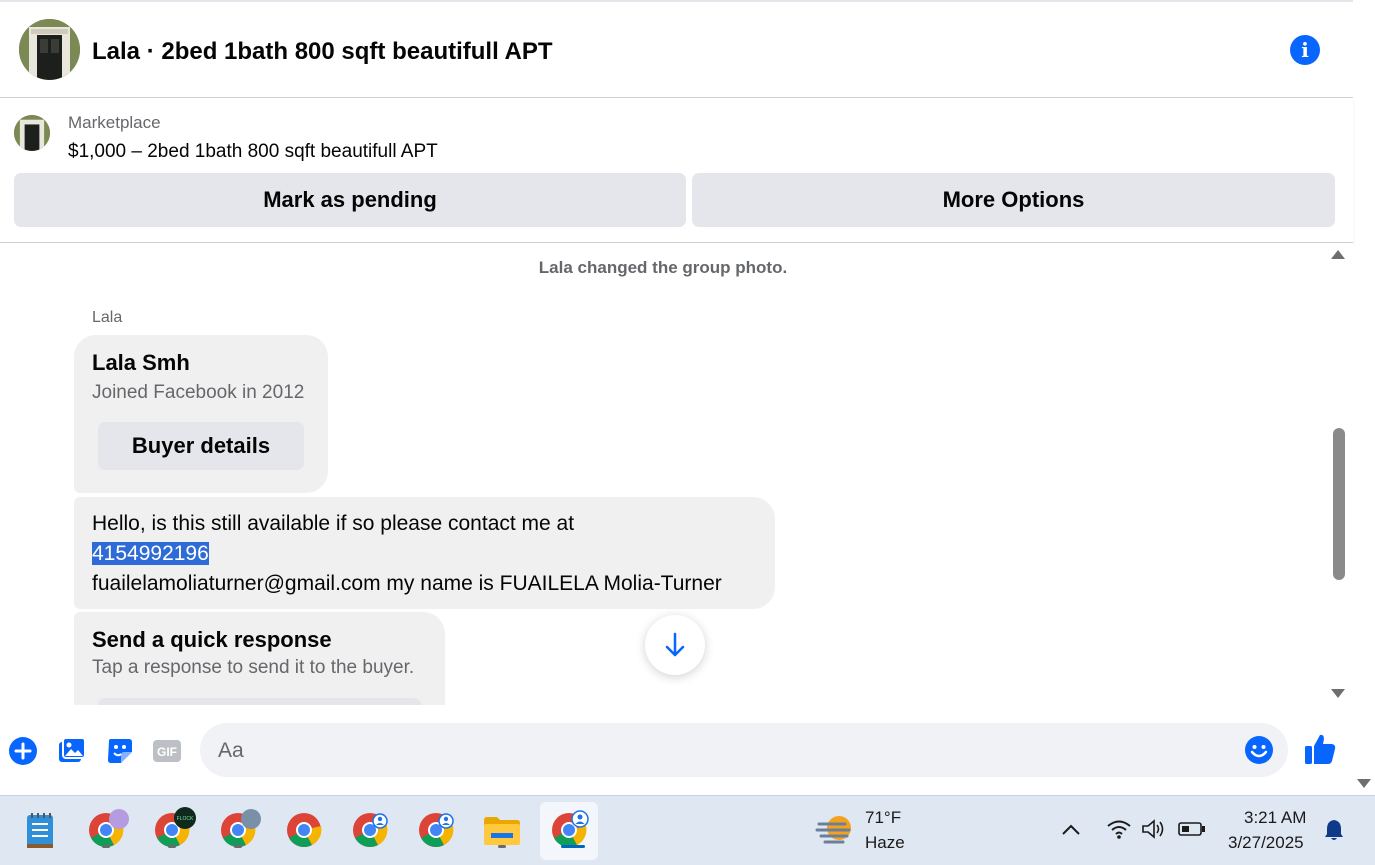  What do you see at coordinates (1154, 829) in the screenshot?
I see `volume-icon` at bounding box center [1154, 829].